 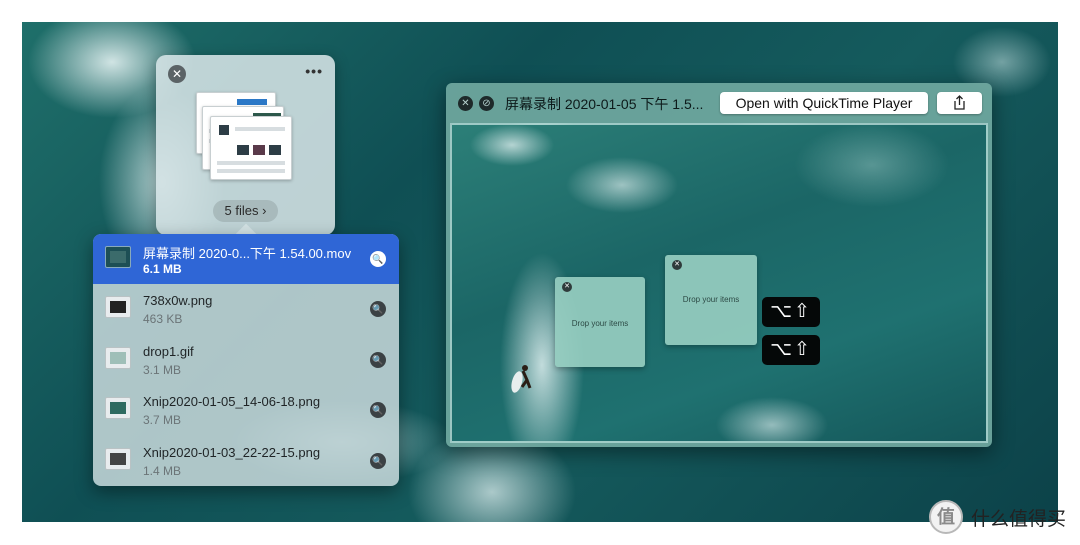 What do you see at coordinates (162, 369) in the screenshot?
I see `file-size: 3.1 MB` at bounding box center [162, 369].